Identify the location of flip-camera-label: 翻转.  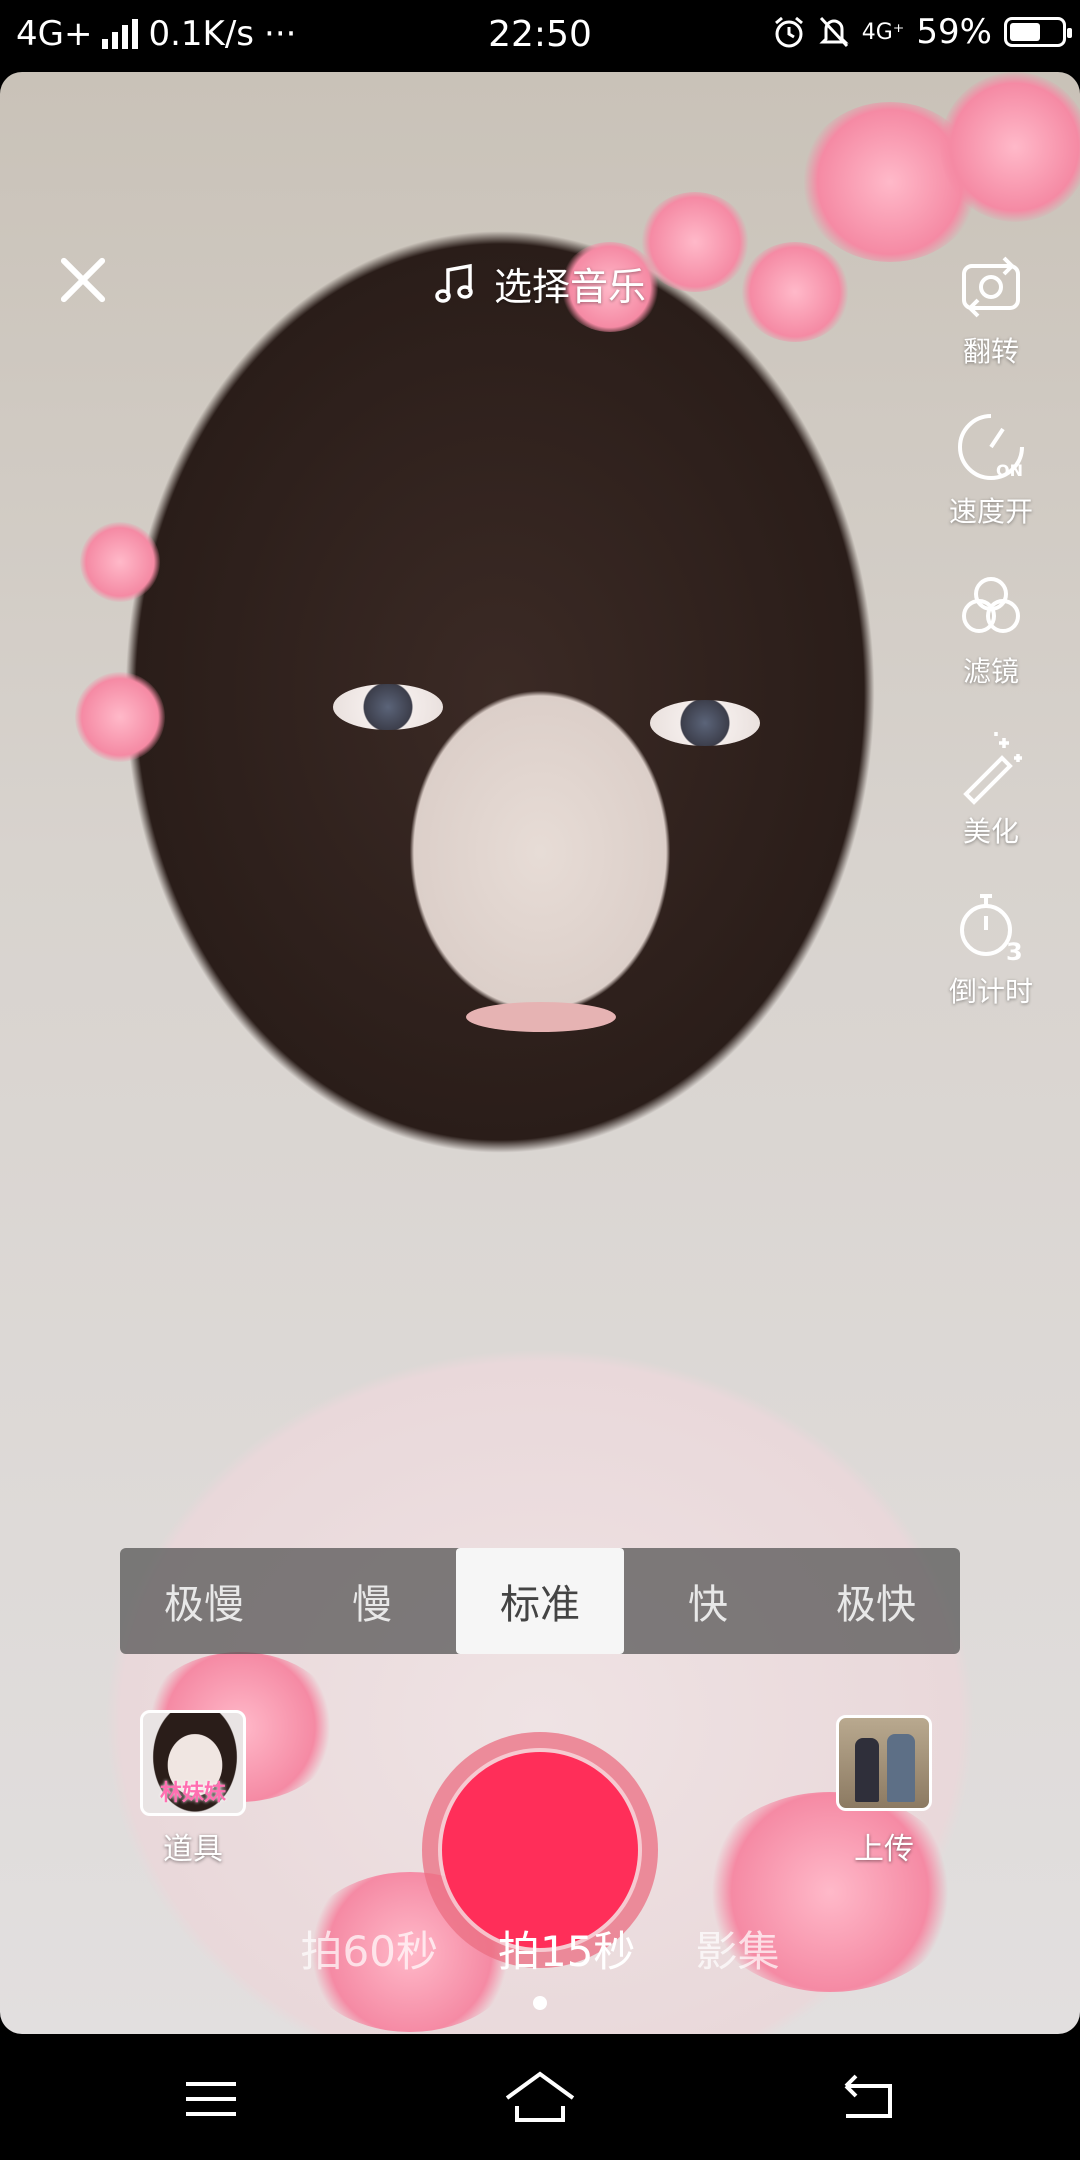
(990, 351).